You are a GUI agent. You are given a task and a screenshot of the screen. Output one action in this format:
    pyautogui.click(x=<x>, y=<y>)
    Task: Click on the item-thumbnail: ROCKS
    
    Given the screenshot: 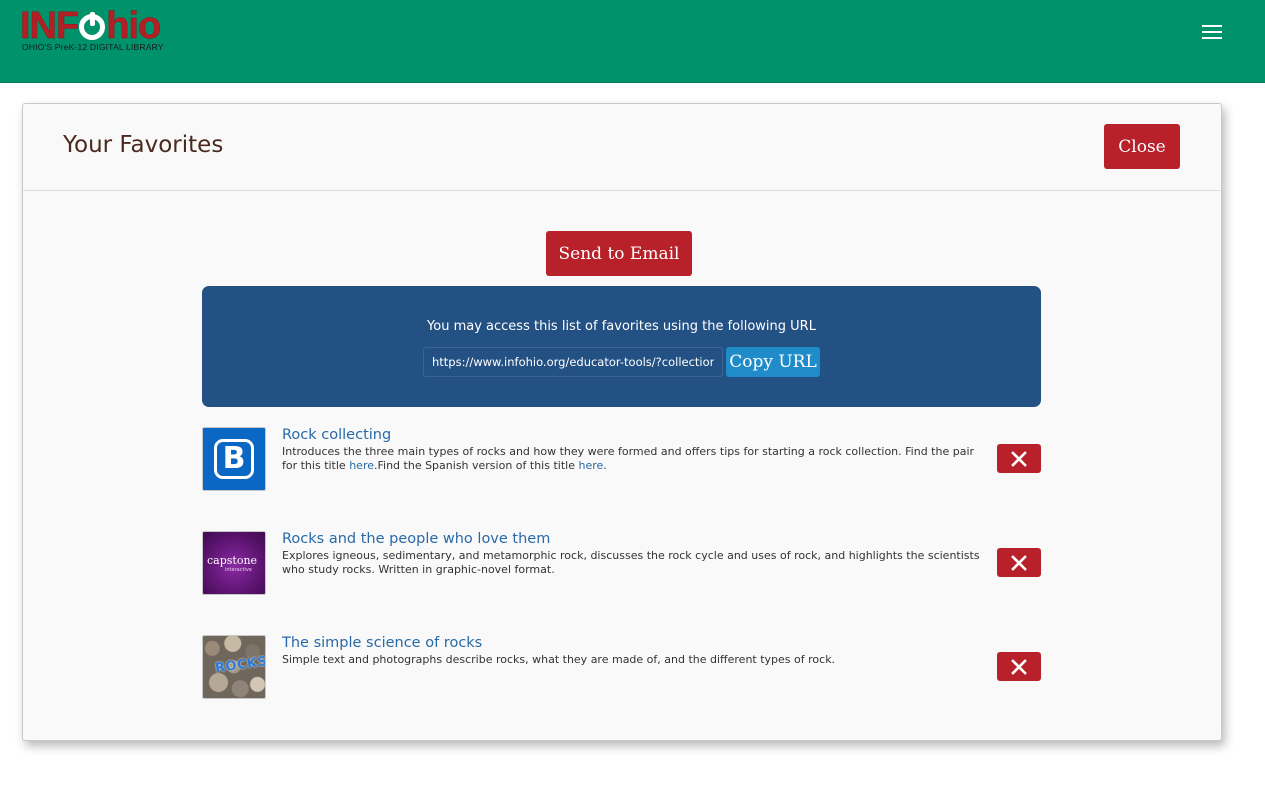 What is the action you would take?
    pyautogui.click(x=234, y=667)
    